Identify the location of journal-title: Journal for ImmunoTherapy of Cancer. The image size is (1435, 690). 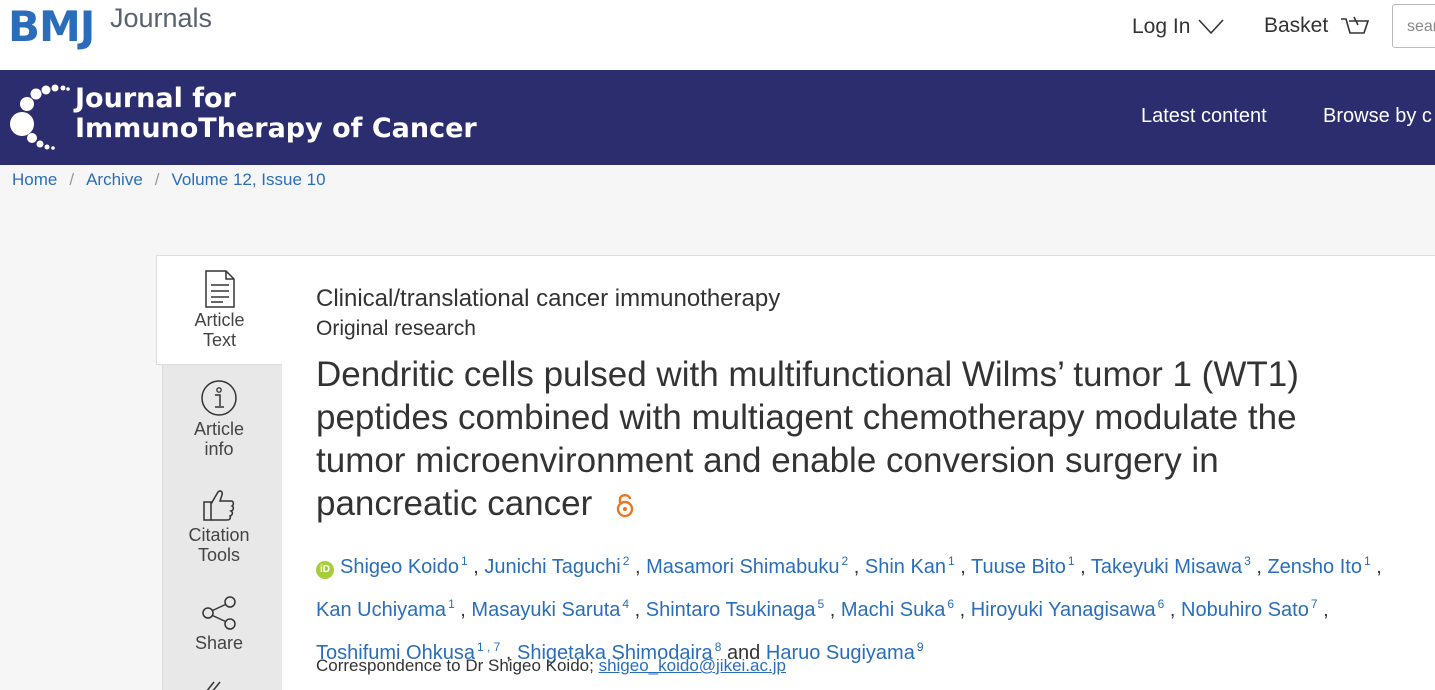
(276, 114).